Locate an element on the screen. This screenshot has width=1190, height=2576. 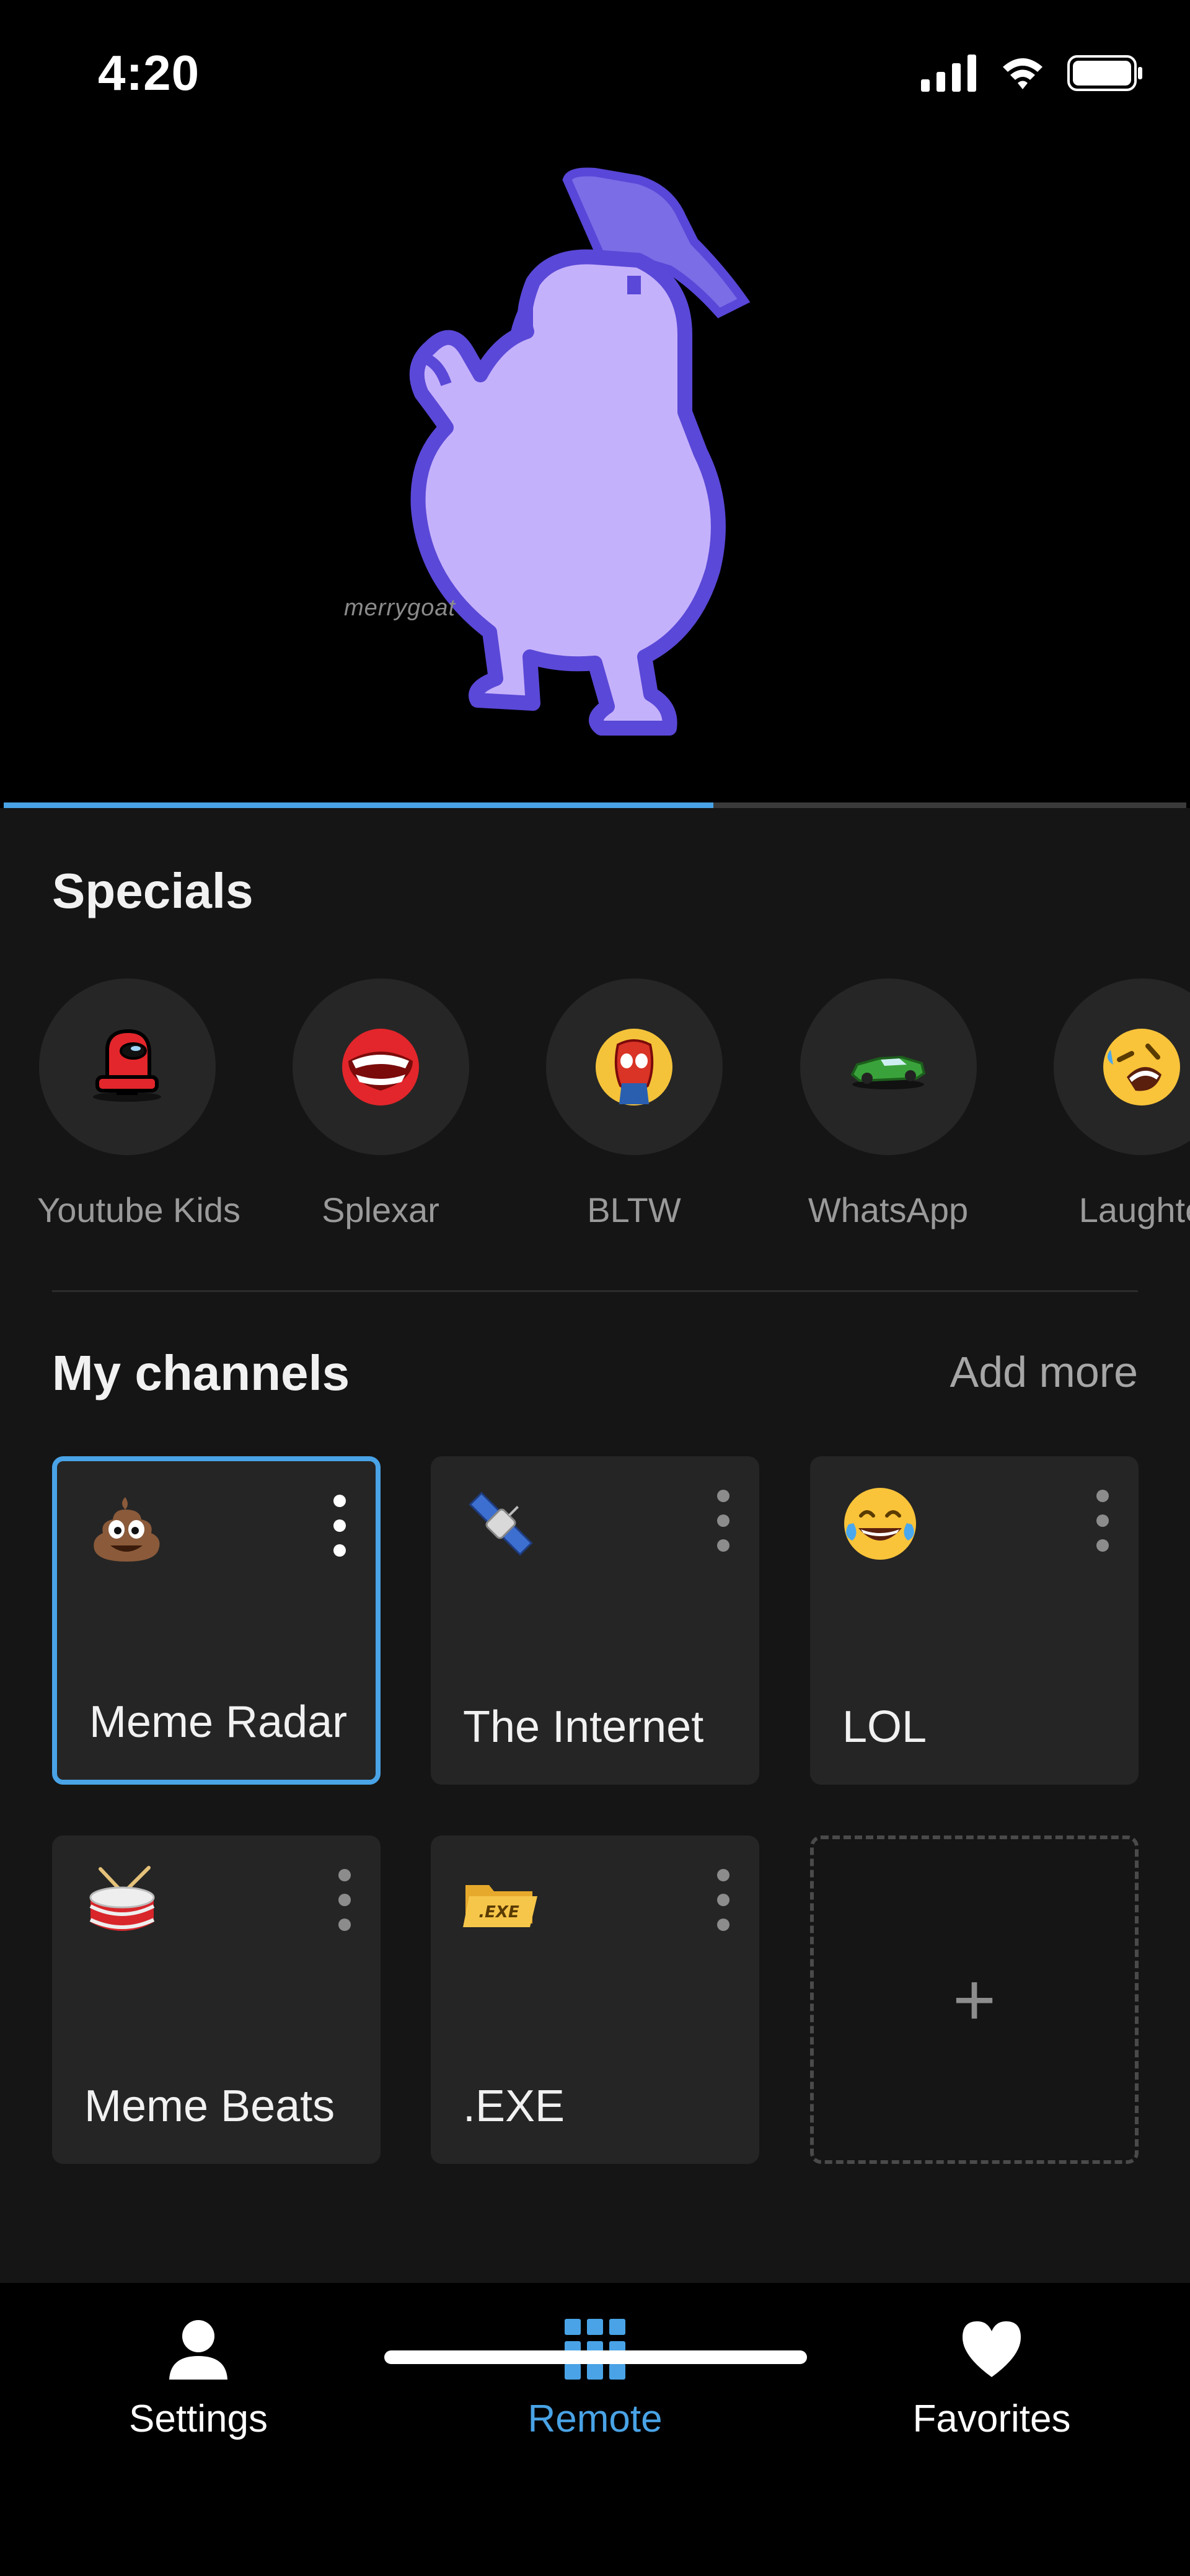
home-indicator is located at coordinates (595, 2357).